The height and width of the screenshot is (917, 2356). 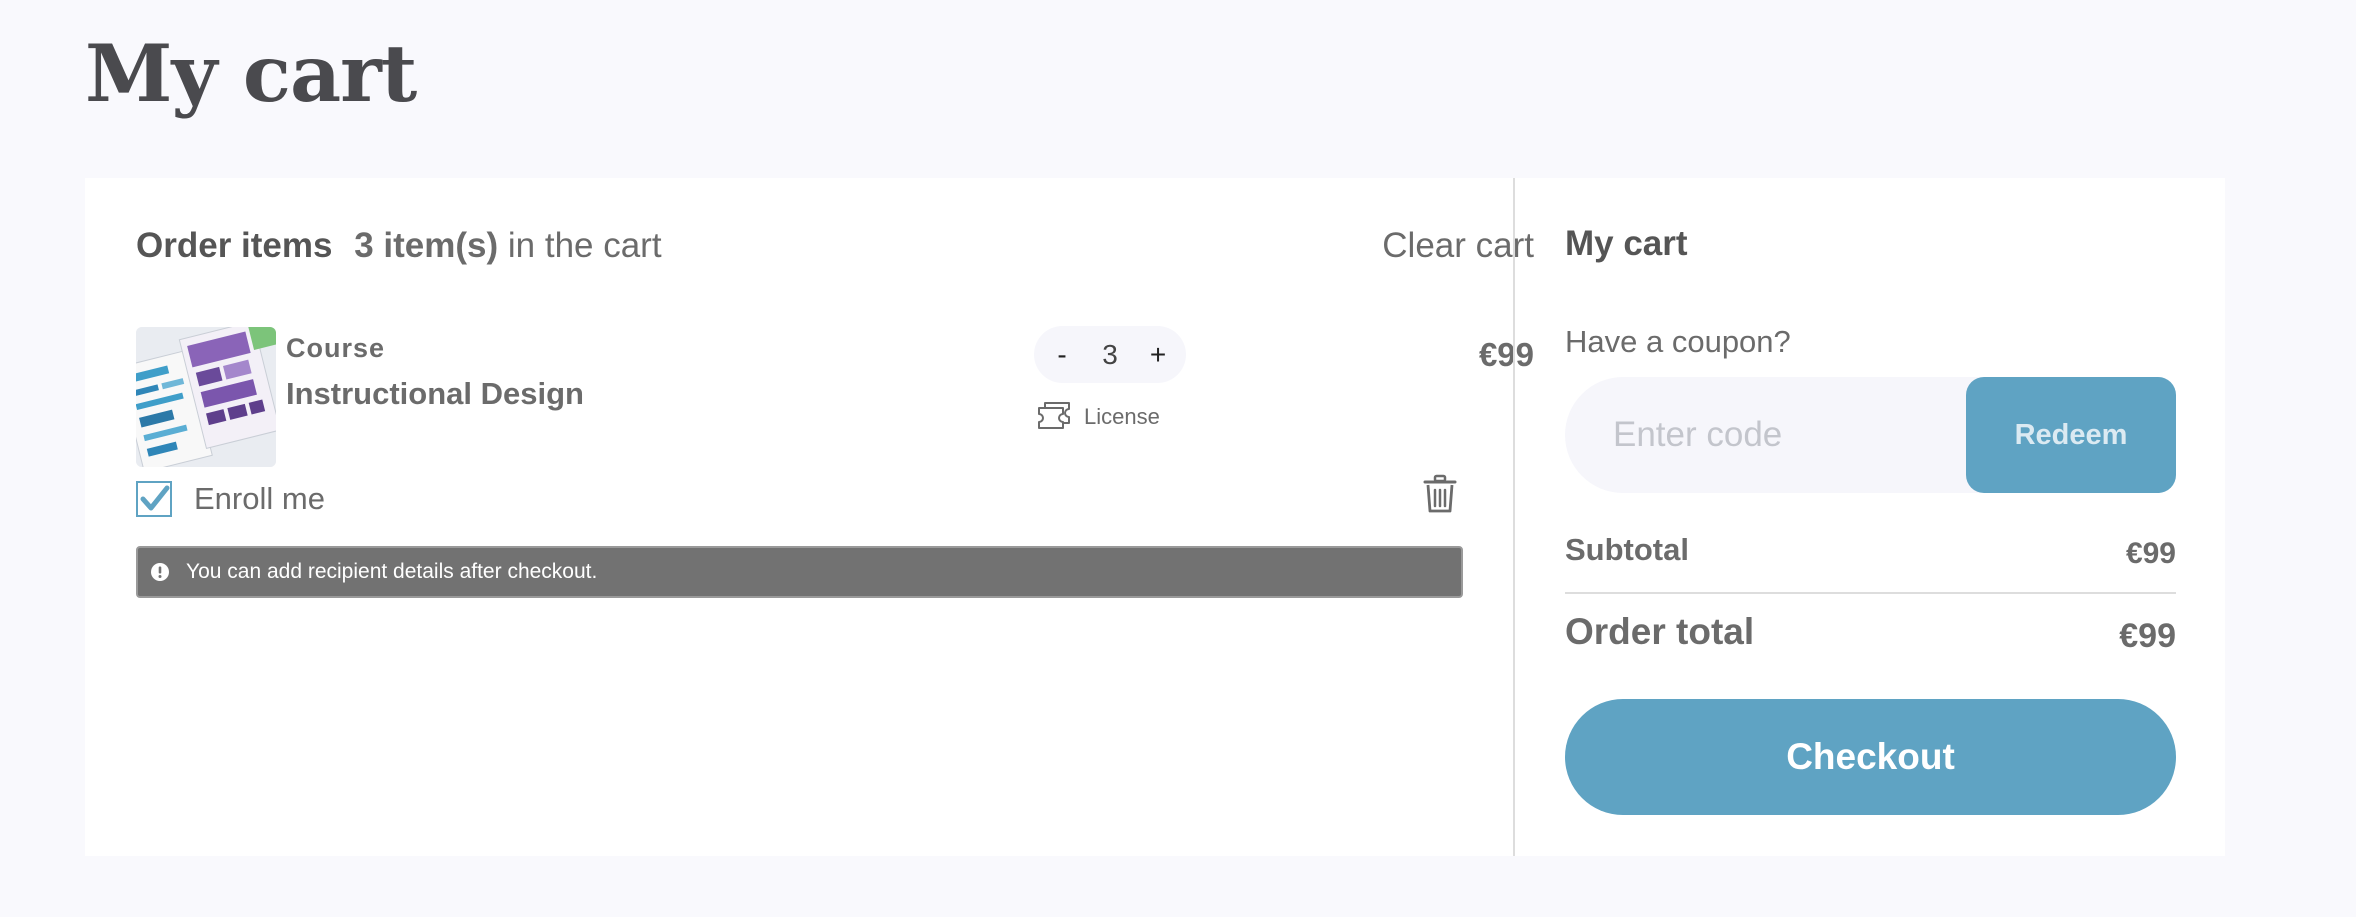 What do you see at coordinates (2147, 636) in the screenshot?
I see `order-total-value: €99` at bounding box center [2147, 636].